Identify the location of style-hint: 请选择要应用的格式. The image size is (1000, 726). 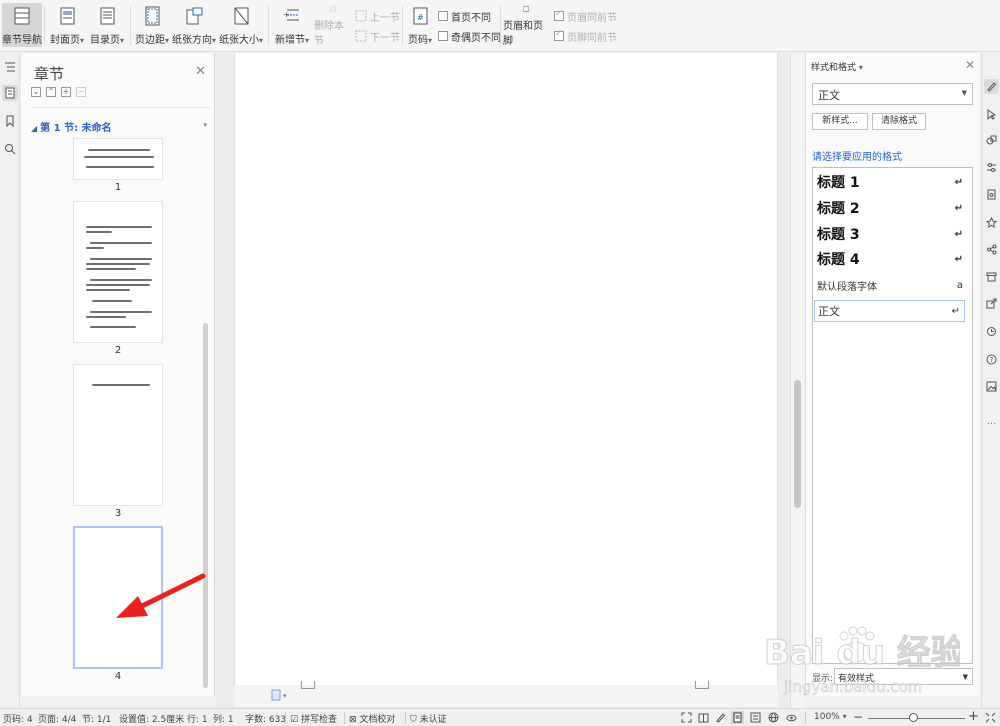
(857, 157).